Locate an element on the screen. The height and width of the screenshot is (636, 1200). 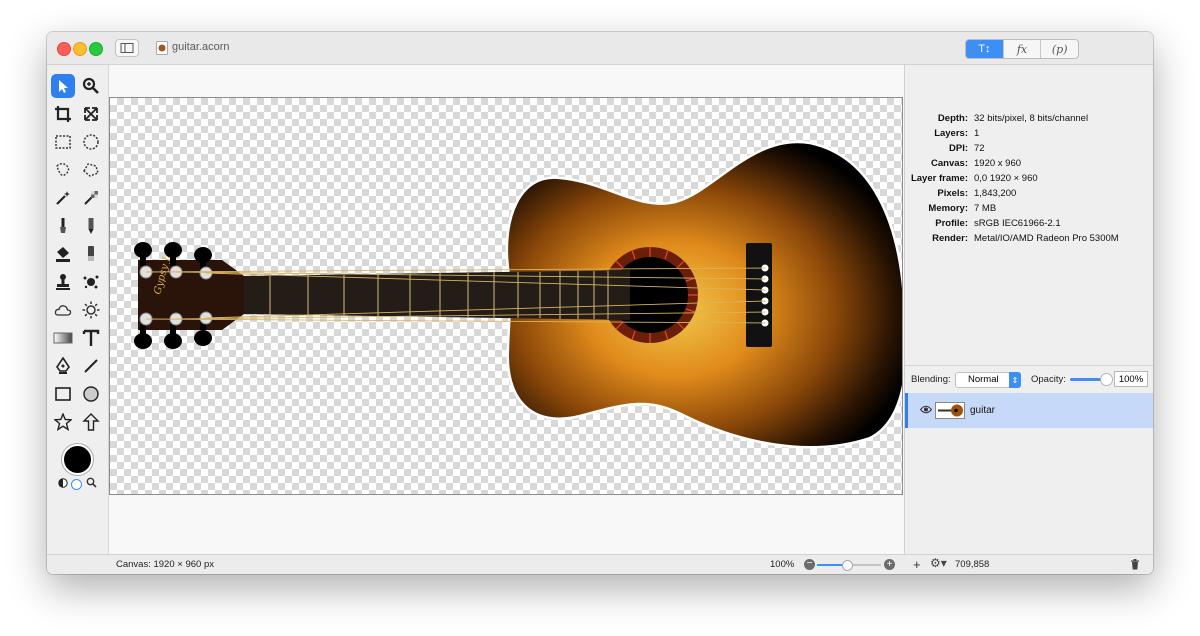
ellipse-select-tool-button is located at coordinates (91, 142).